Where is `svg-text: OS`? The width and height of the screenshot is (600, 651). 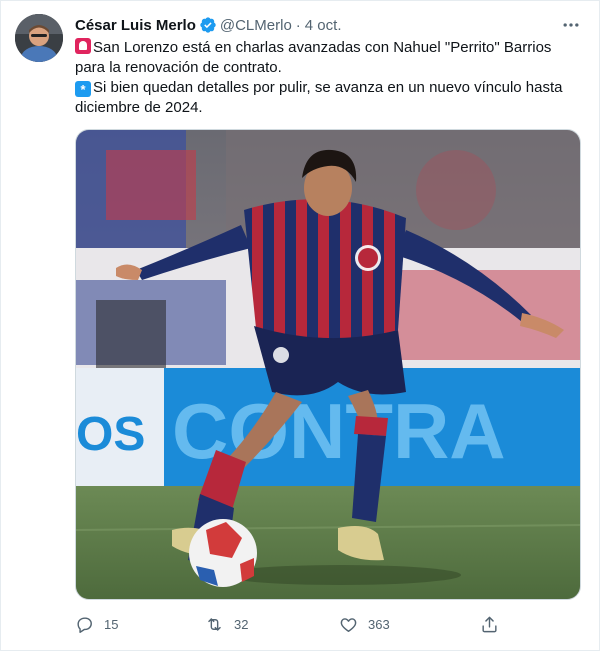
svg-text: OS is located at coordinates (110, 434).